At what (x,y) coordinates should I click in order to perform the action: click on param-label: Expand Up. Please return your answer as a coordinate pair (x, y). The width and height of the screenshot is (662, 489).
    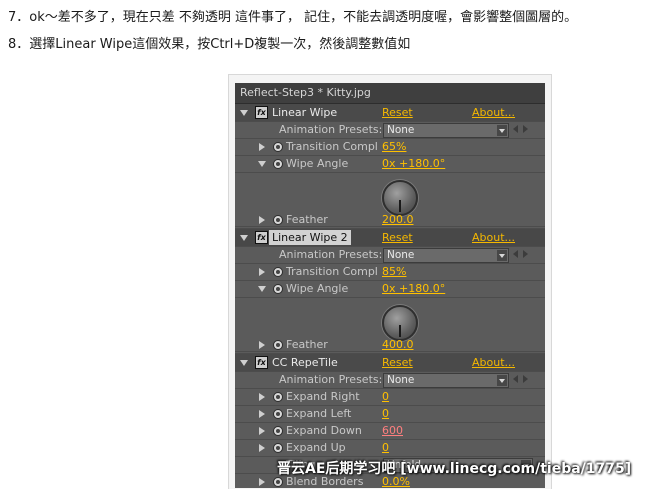
    Looking at the image, I should click on (316, 447).